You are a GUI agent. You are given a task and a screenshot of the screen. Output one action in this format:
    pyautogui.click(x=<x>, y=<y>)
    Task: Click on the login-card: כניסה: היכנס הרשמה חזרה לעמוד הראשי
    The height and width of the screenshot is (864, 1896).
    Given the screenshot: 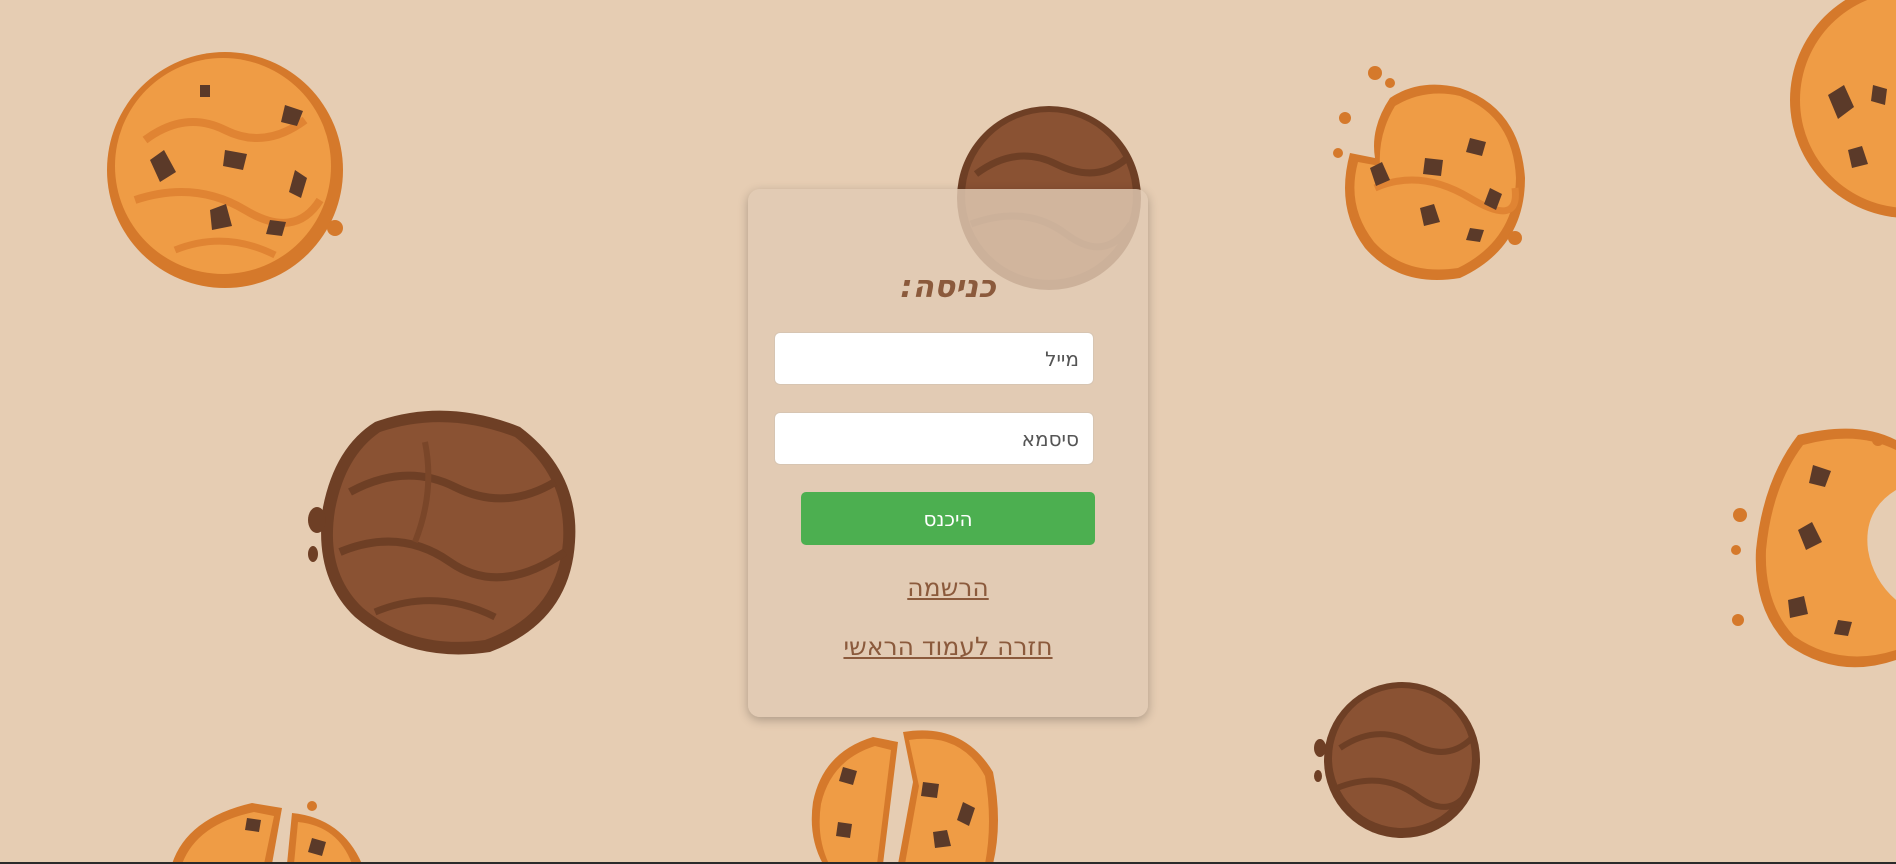 What is the action you would take?
    pyautogui.click(x=948, y=453)
    